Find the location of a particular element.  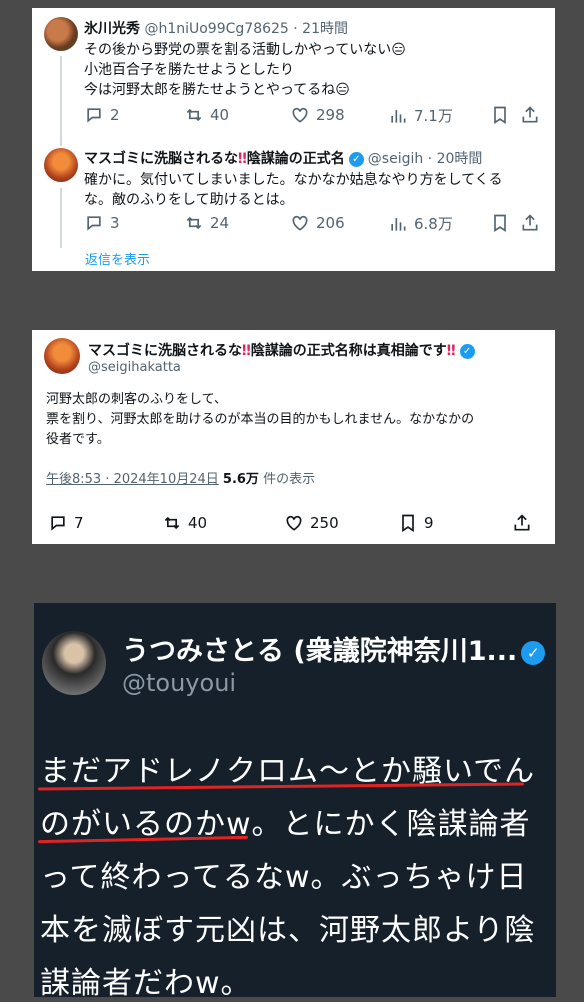

tweet-meta: 午後8:53 · 2024年10月24日 5.6万 件の表示 is located at coordinates (180, 477).